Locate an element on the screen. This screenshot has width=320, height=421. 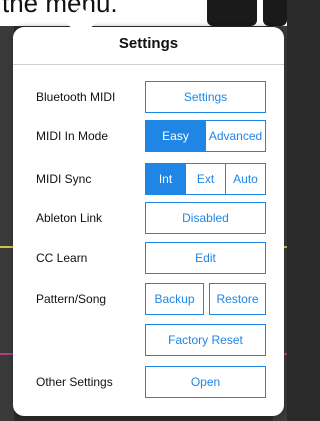
bluetooth-settings-button: Settings is located at coordinates (205, 97).